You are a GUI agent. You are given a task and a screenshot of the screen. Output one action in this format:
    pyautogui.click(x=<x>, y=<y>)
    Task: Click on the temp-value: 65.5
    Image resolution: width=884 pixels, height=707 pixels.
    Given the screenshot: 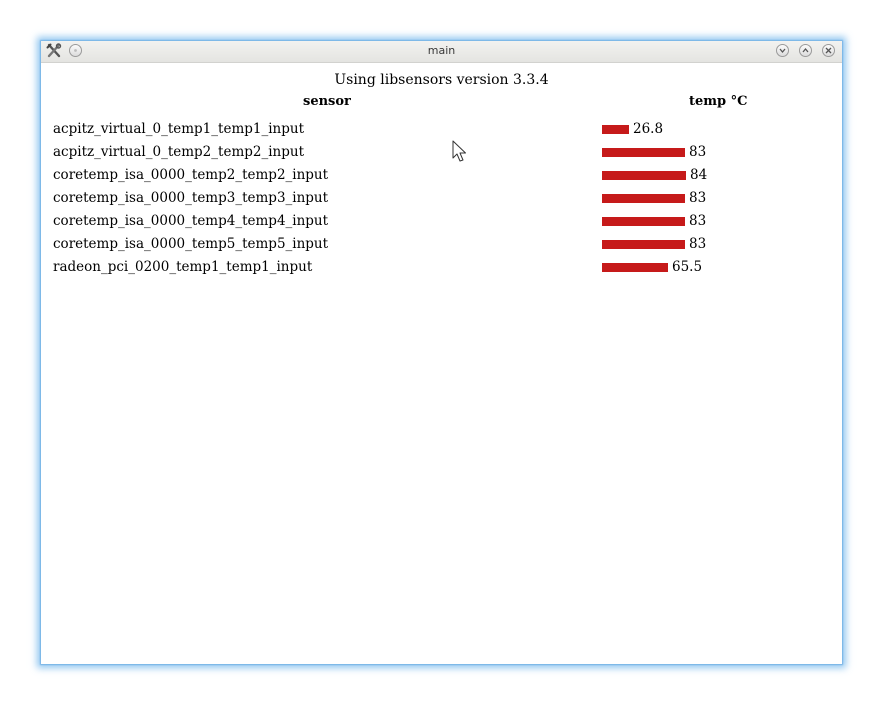 What is the action you would take?
    pyautogui.click(x=687, y=267)
    